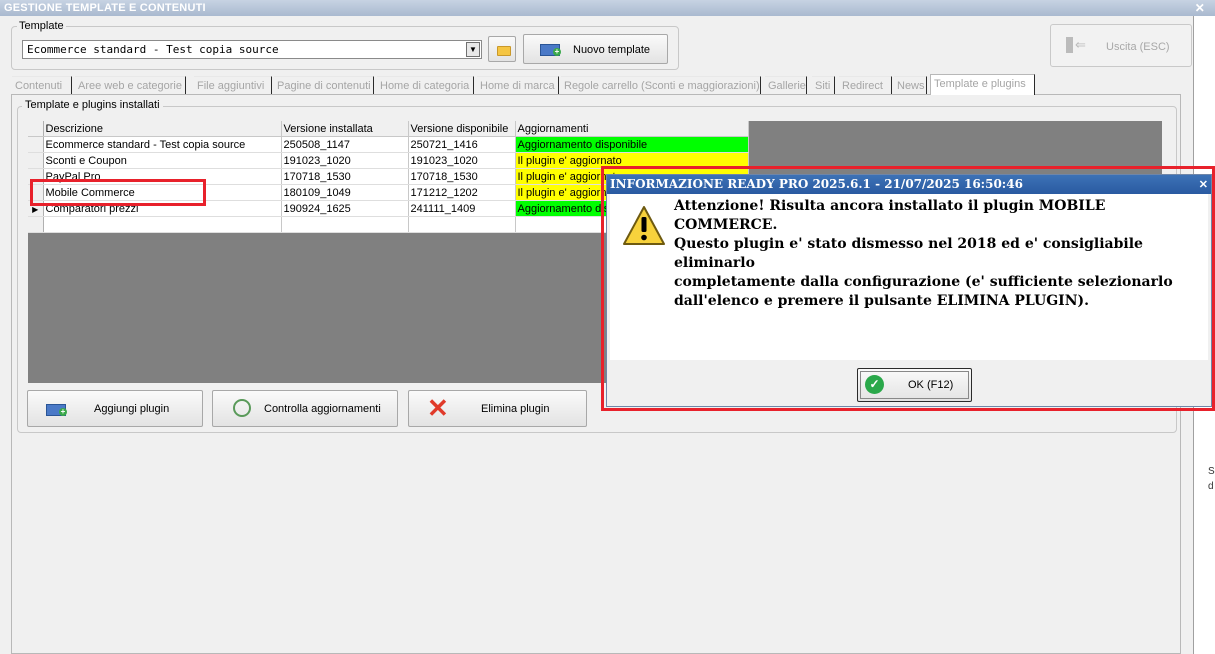  I want to click on delete-plugin-button: ✕ Elimina plugin, so click(497, 408).